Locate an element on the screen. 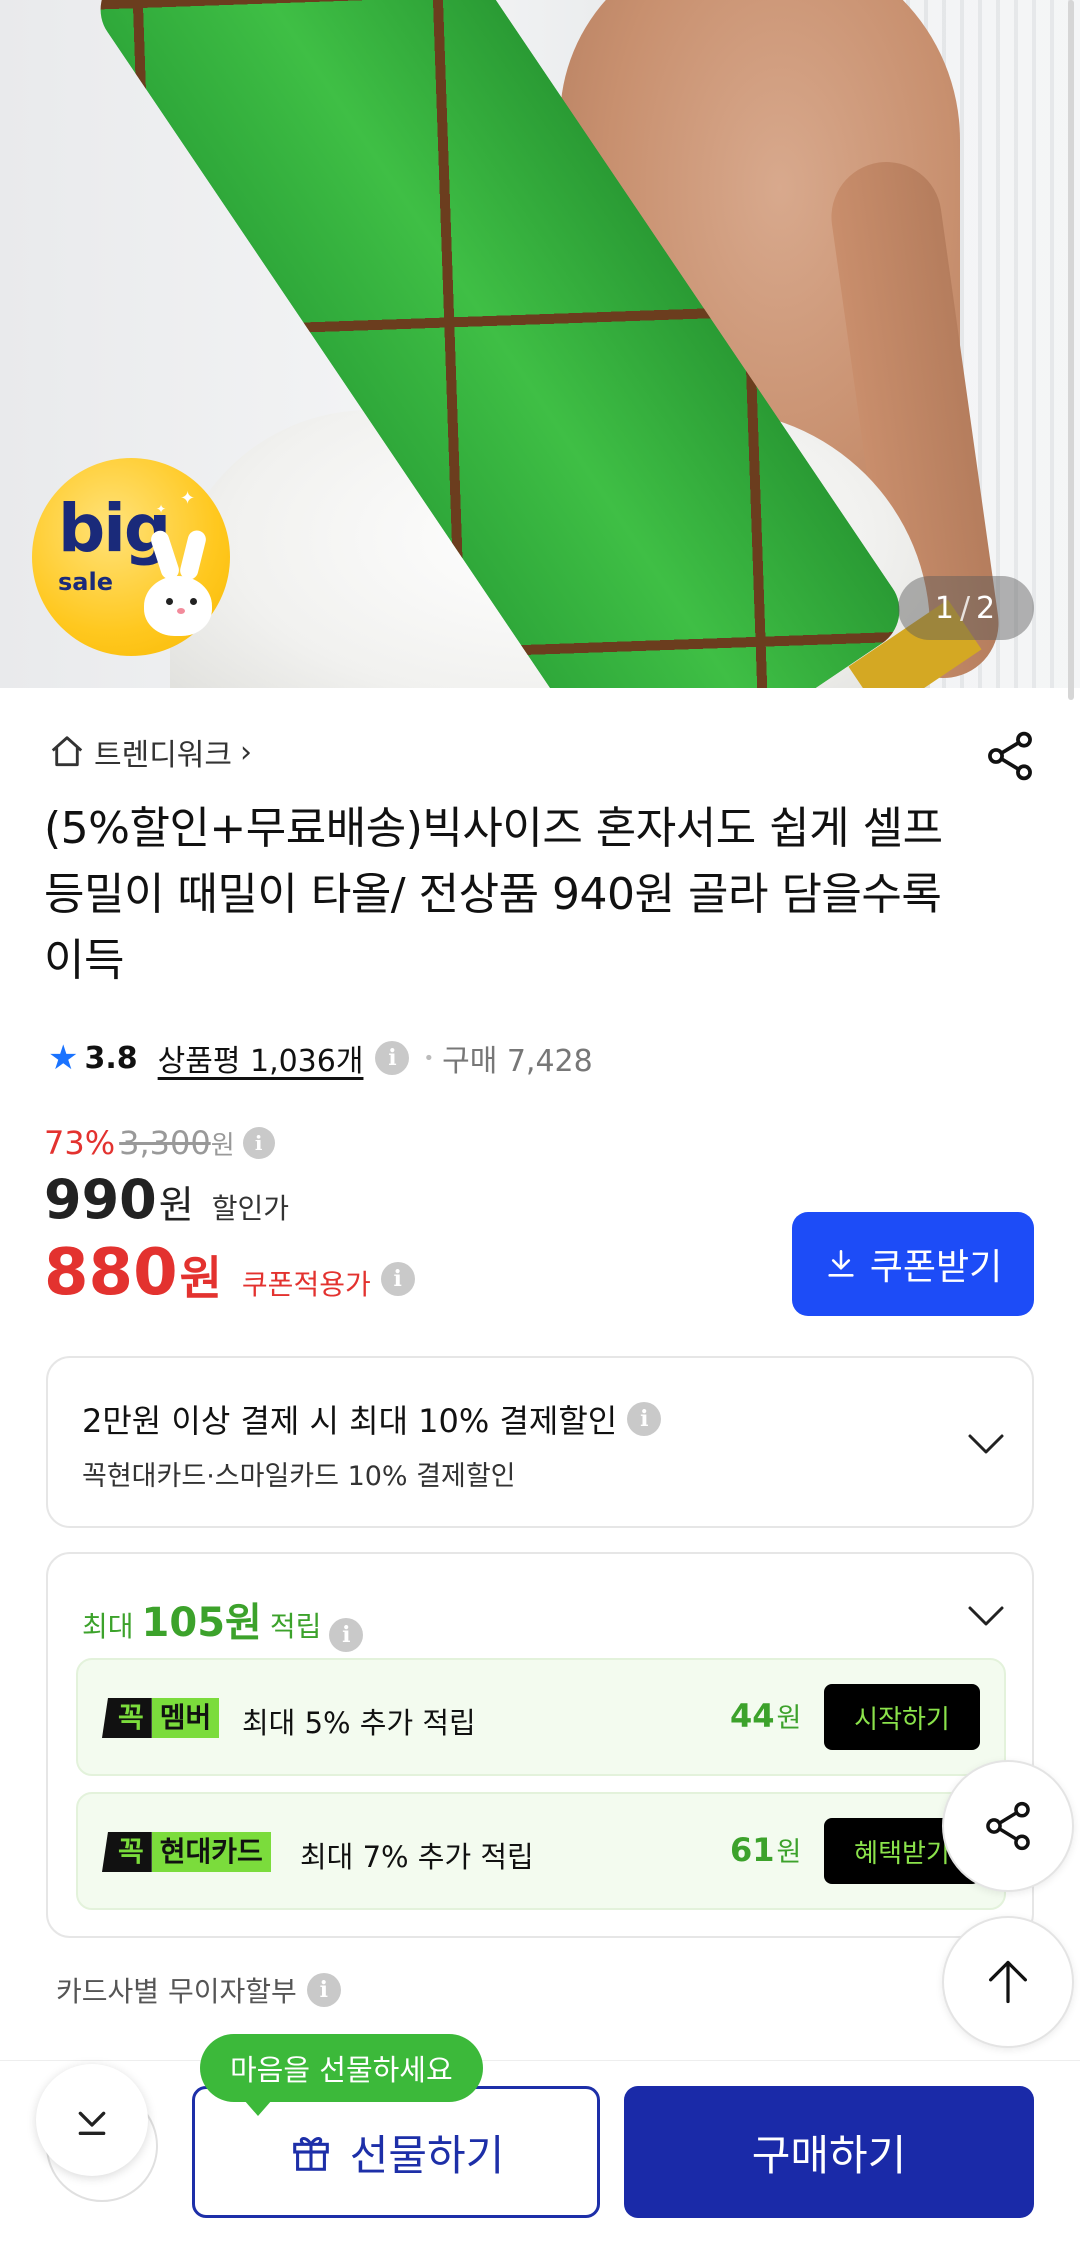 The image size is (1080, 2244). pager-total: 2 is located at coordinates (987, 608).